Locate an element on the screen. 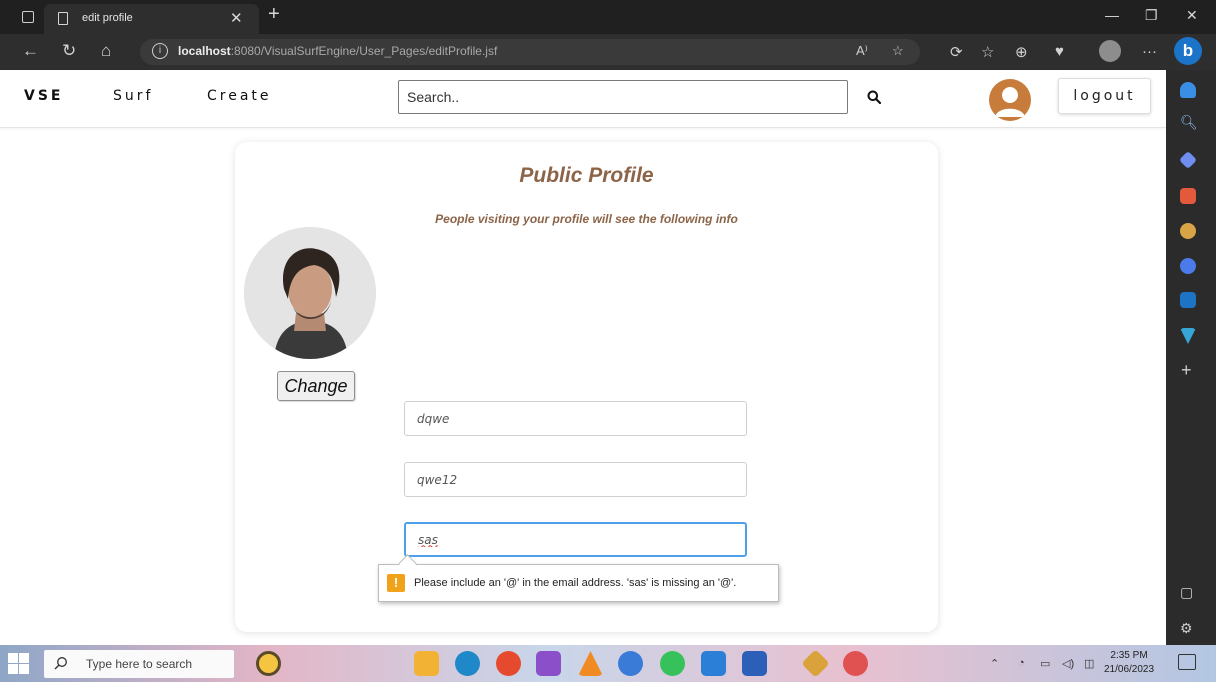 The height and width of the screenshot is (682, 1216). favorite-star-icon: ☆ is located at coordinates (898, 51).